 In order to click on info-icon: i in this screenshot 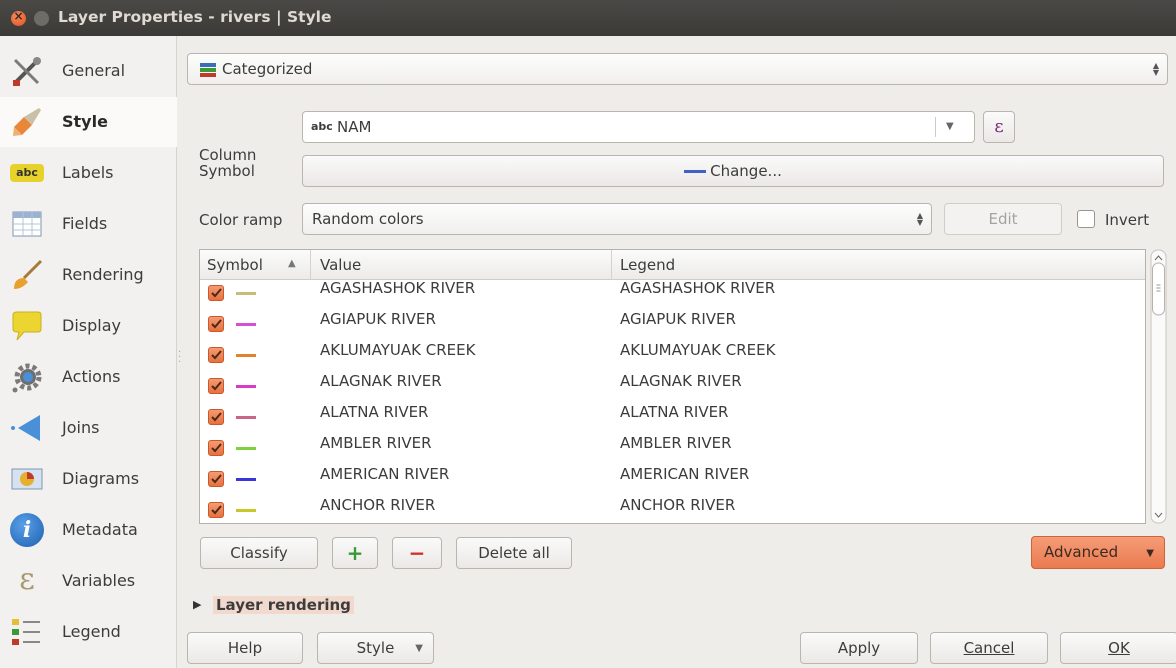, I will do `click(27, 530)`.